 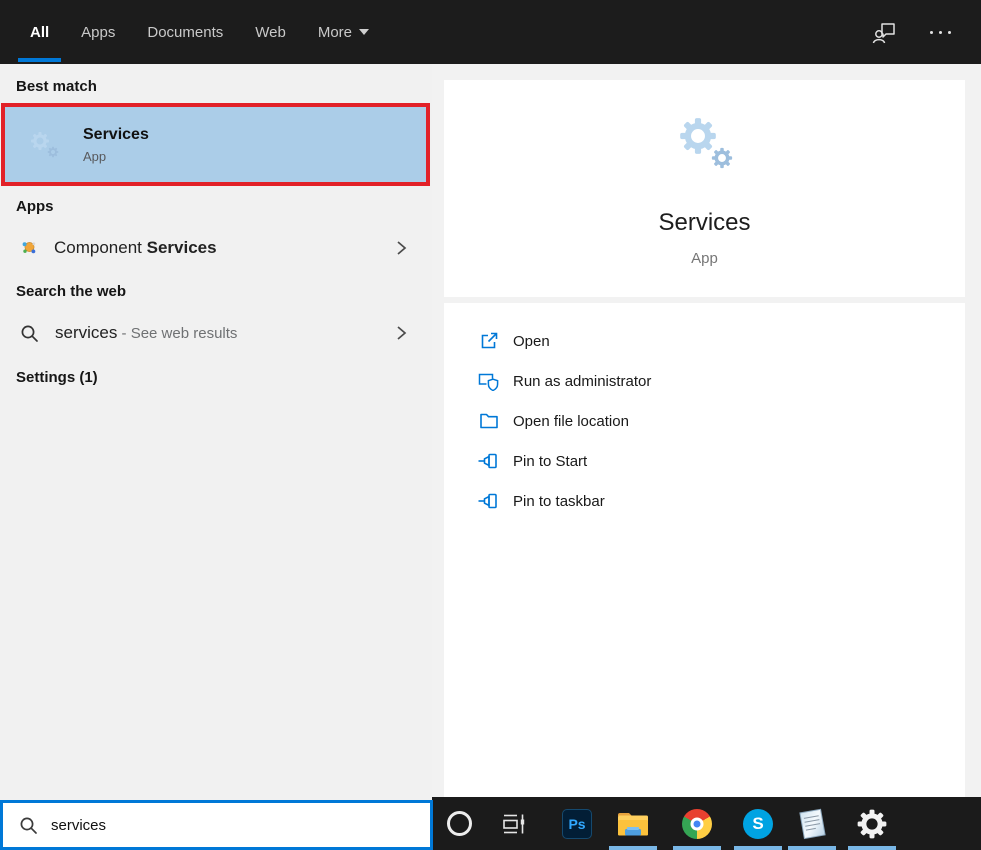 I want to click on action-label: Open file location, so click(x=571, y=421).